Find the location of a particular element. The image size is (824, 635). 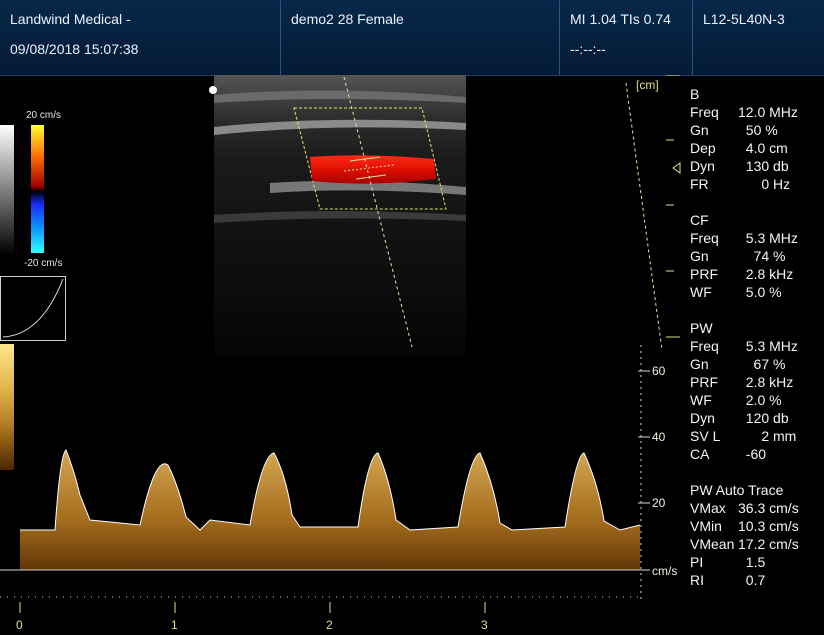

color-scale-top: 20 cm/s is located at coordinates (44, 115).